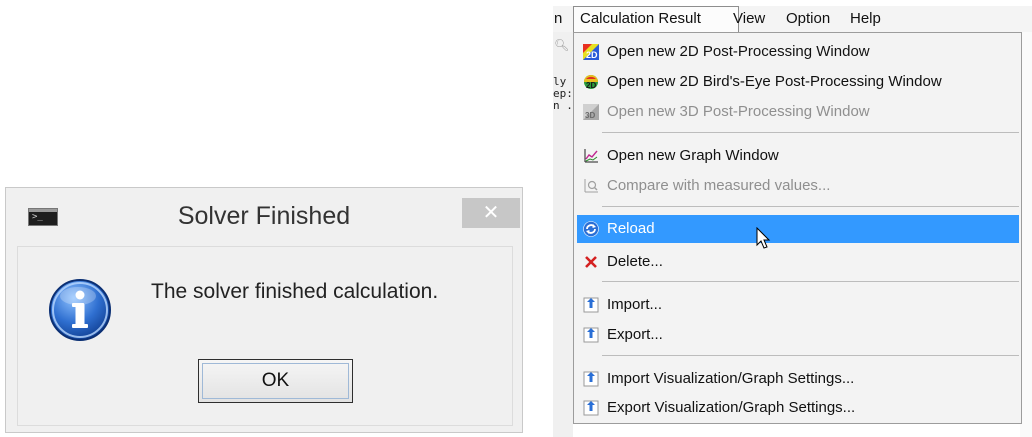 The height and width of the screenshot is (437, 1032). I want to click on export-icon, so click(591, 335).